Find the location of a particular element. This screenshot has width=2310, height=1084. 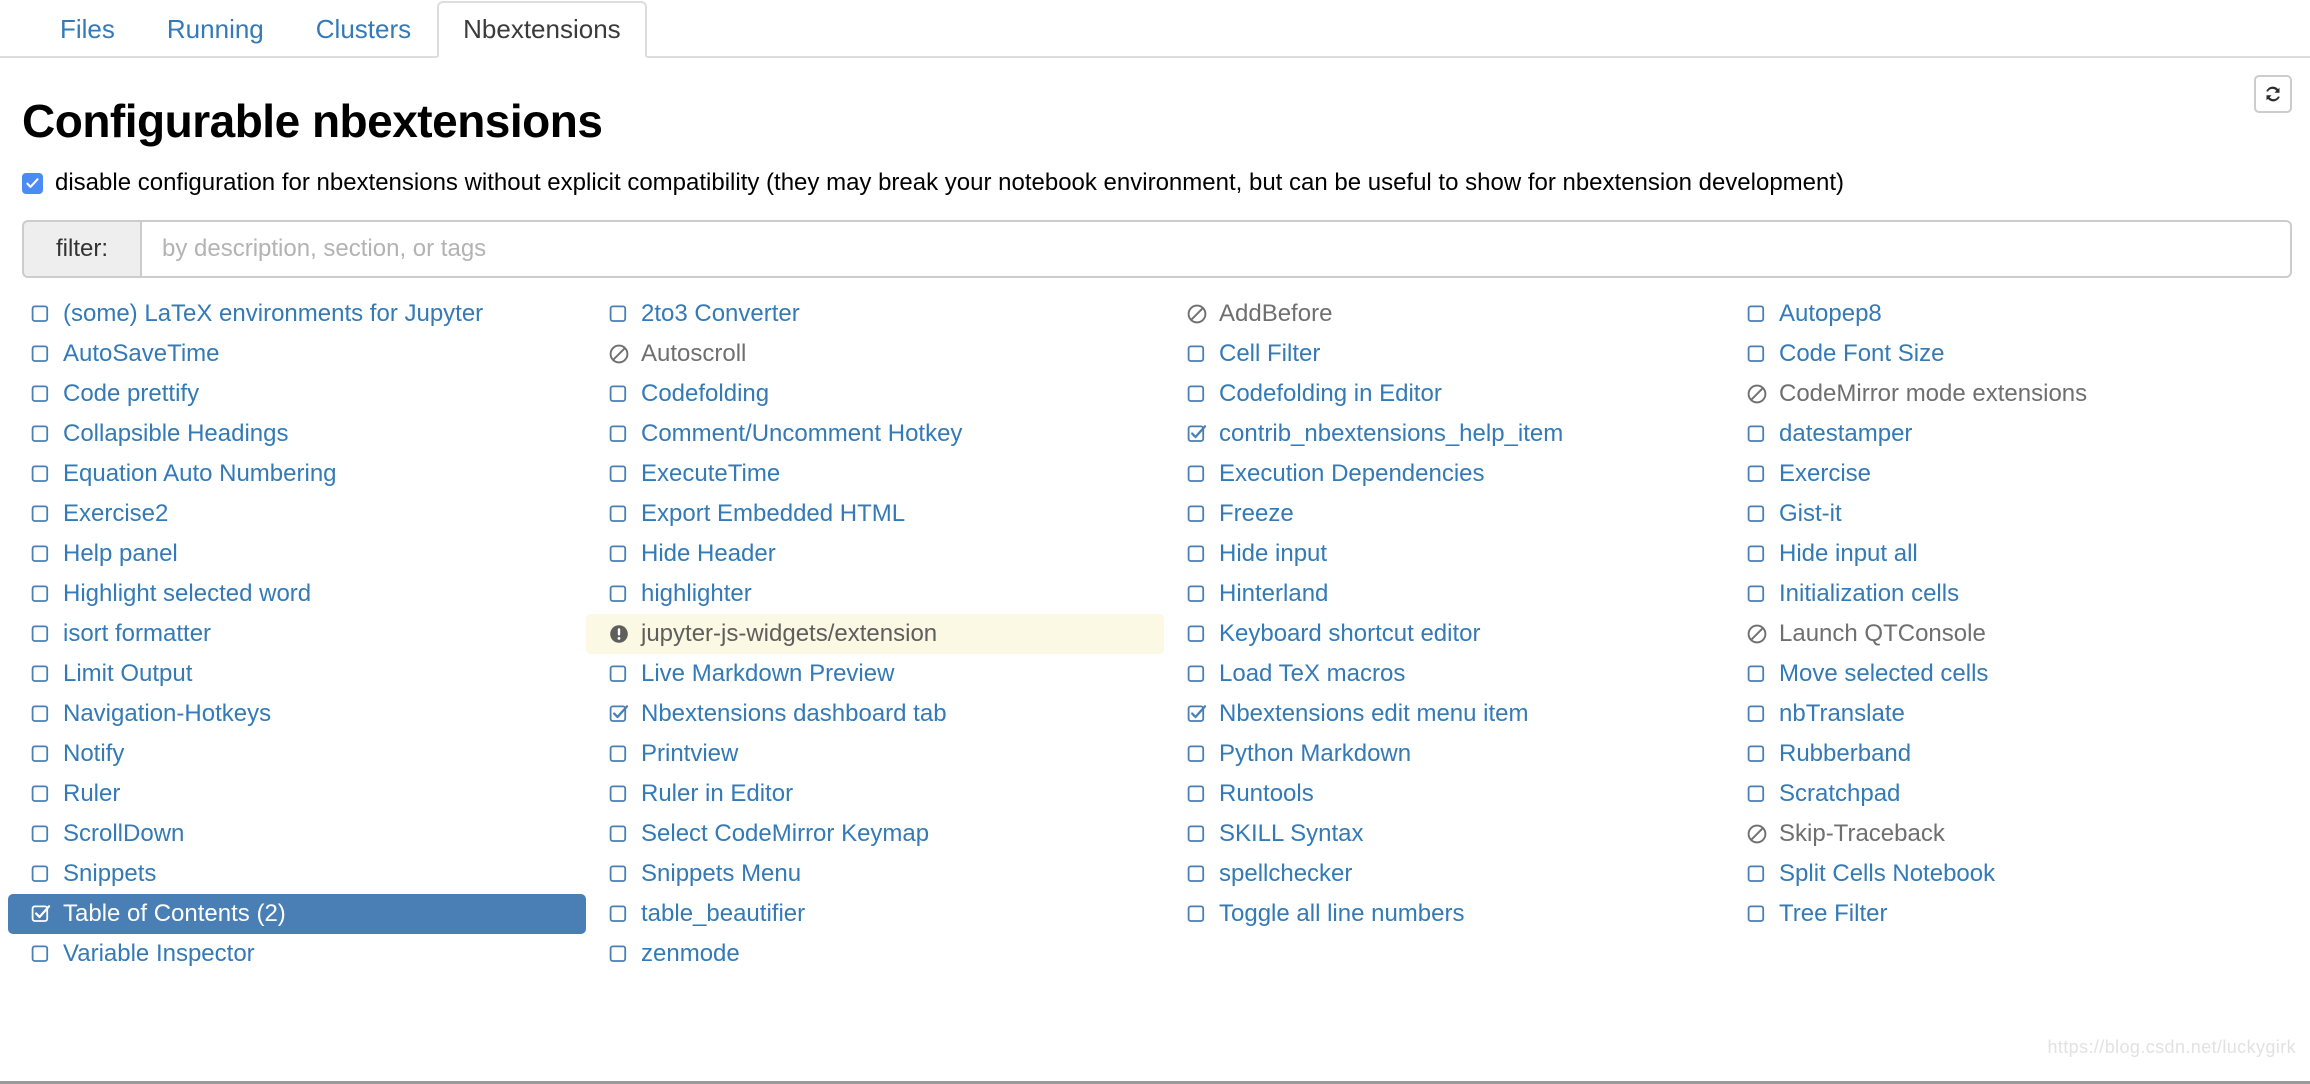

refresh-button is located at coordinates (2273, 94).